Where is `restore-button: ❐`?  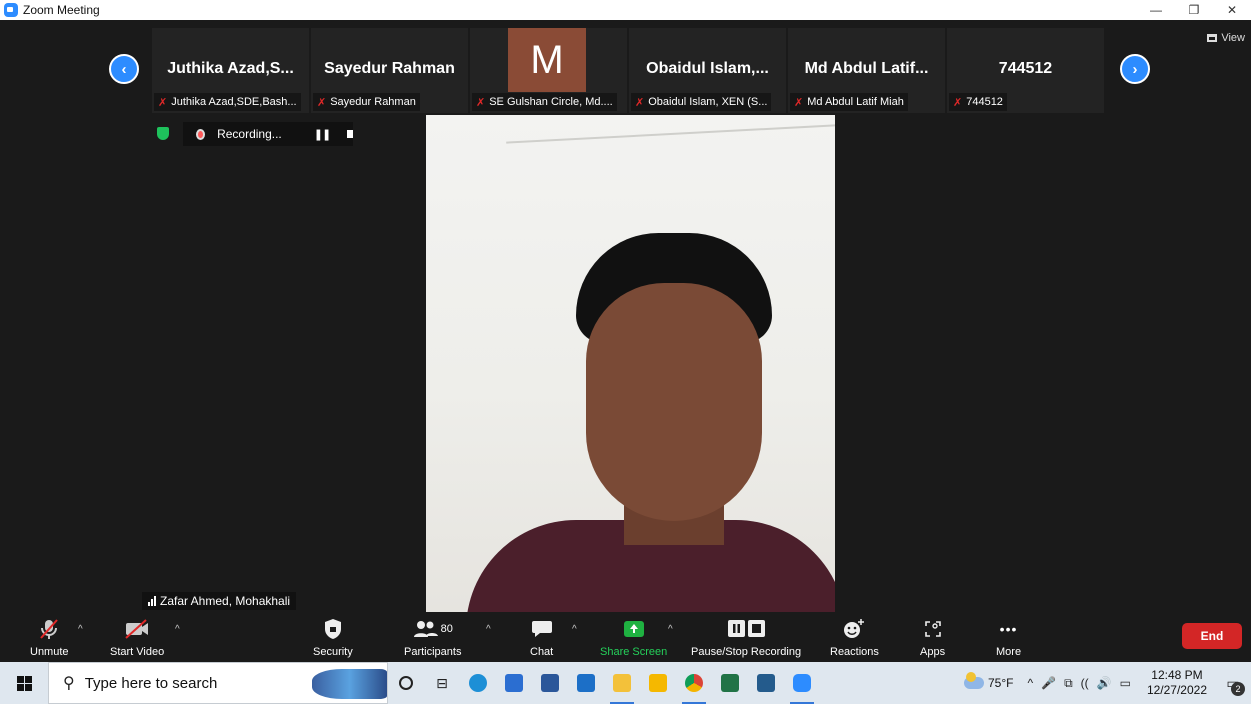 restore-button: ❐ is located at coordinates (1194, 10).